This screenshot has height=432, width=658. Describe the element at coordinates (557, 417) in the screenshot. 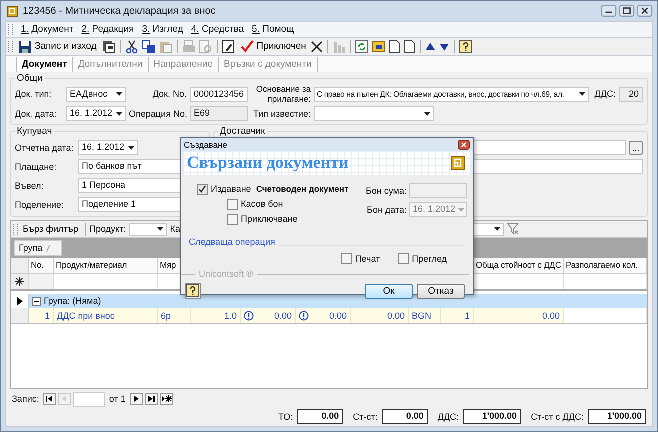

I see `total-label: Ст-ст с ДДС:` at that location.